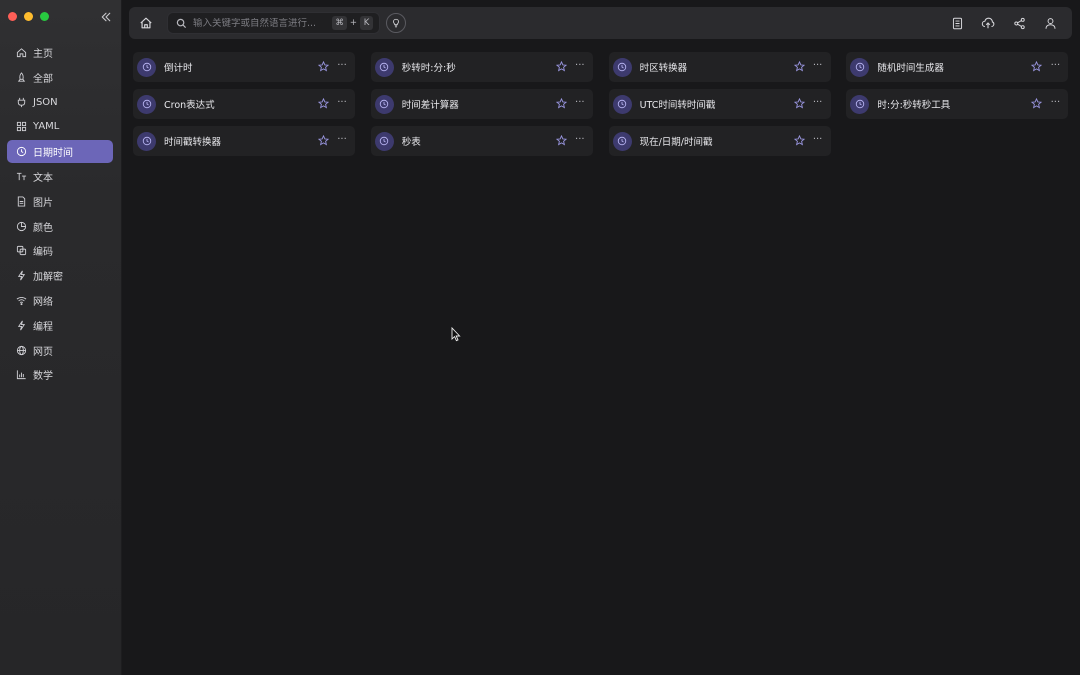  Describe the element at coordinates (988, 23) in the screenshot. I see `cloud-upload-icon` at that location.